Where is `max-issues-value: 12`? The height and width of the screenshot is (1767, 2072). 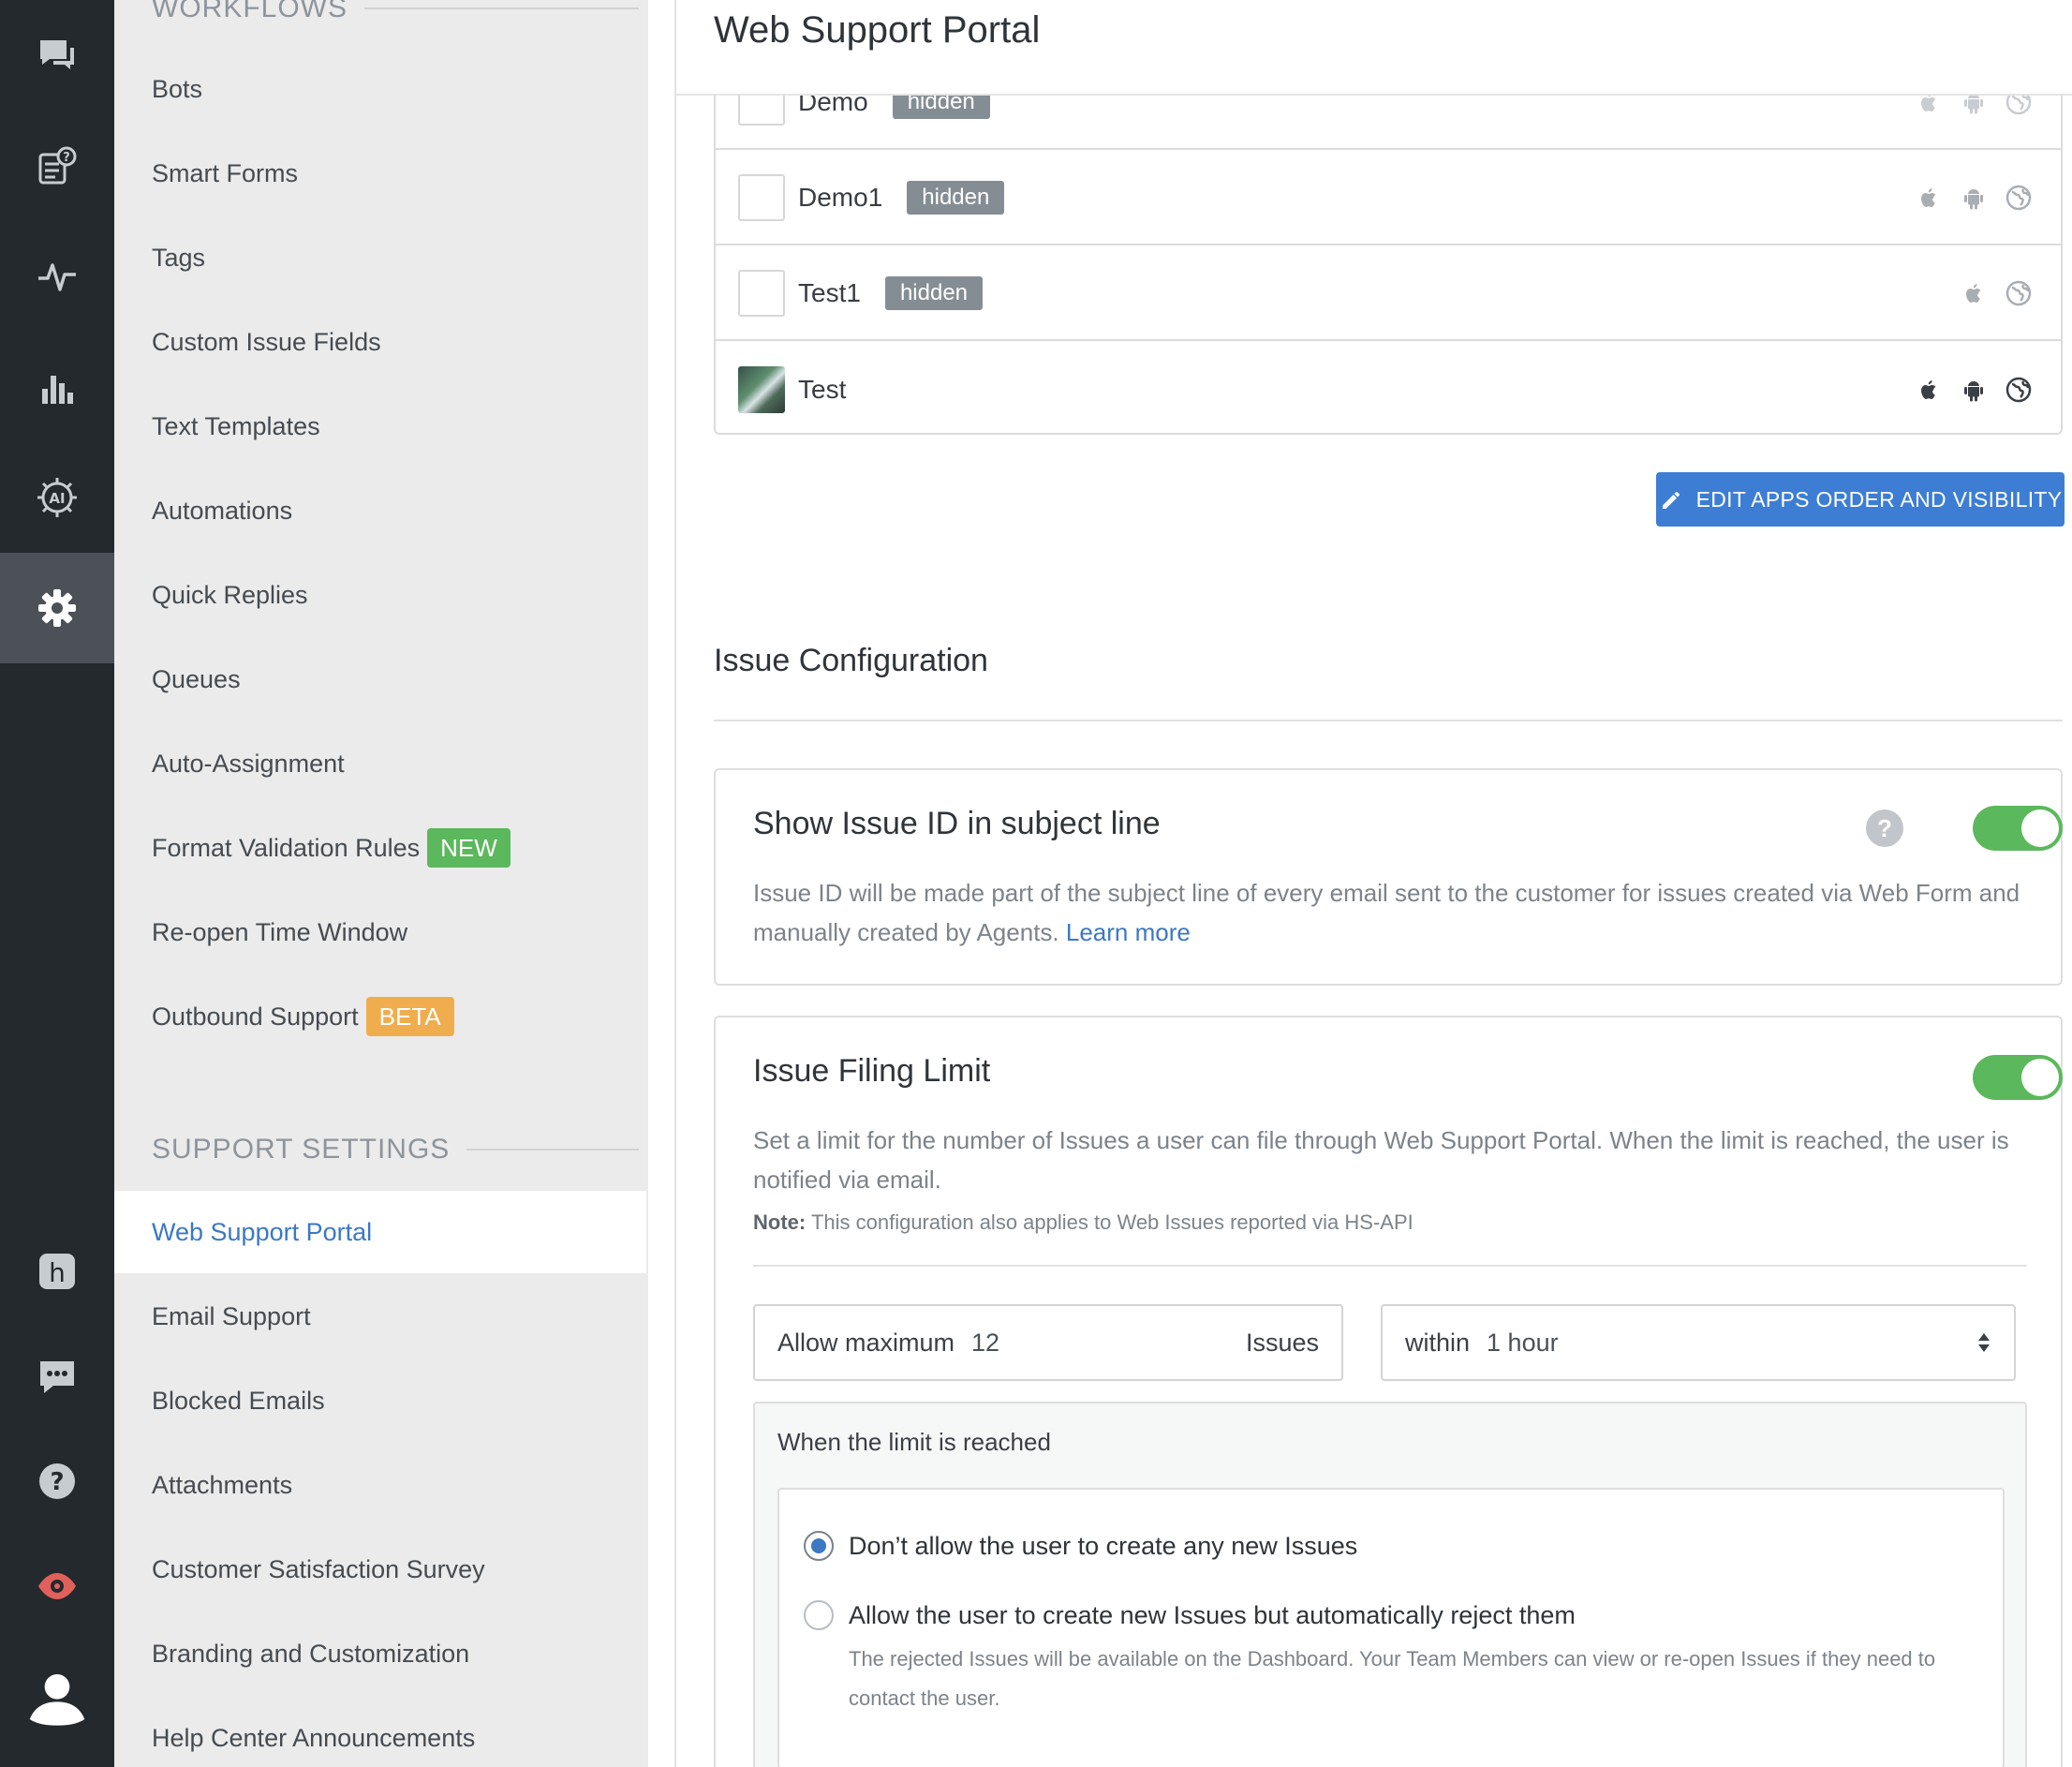 max-issues-value: 12 is located at coordinates (985, 1344).